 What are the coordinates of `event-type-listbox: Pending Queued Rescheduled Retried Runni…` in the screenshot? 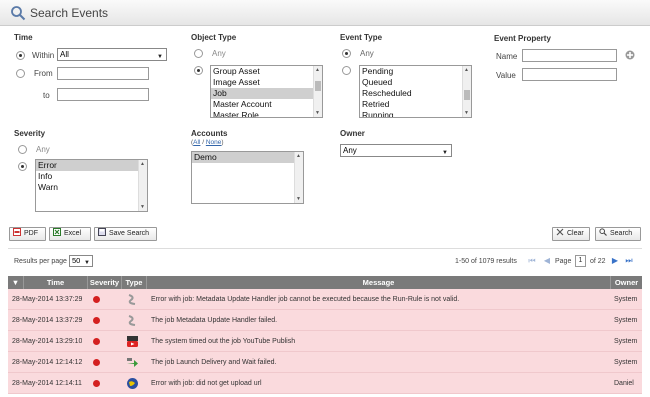 It's located at (415, 91).